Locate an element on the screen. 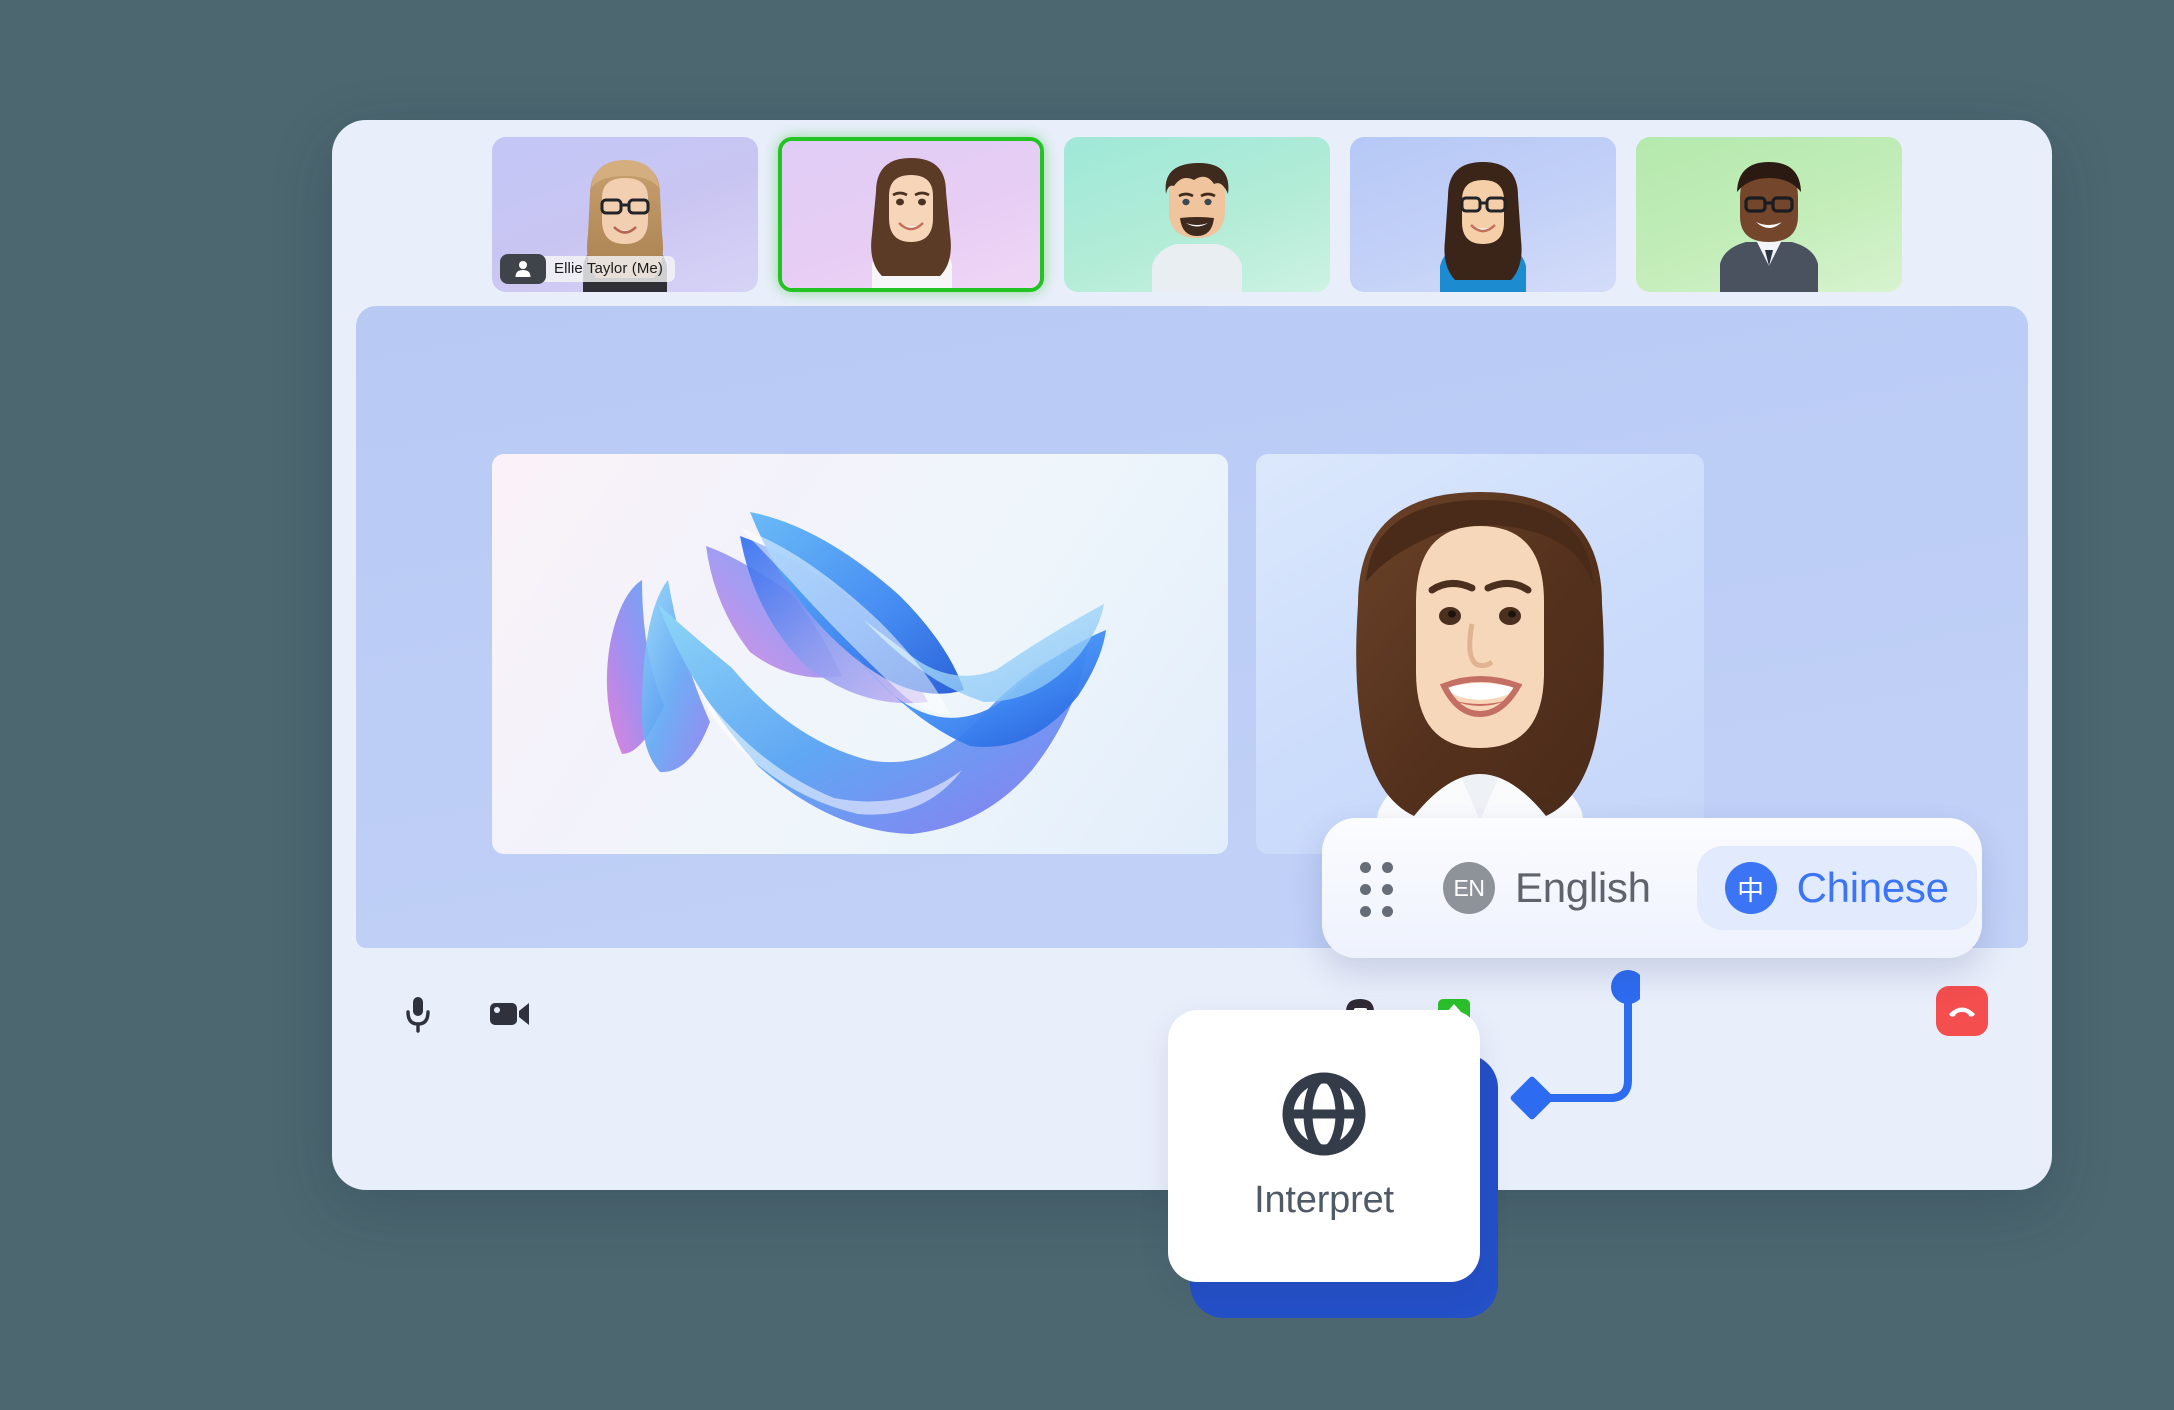  participant-thumbnail-active is located at coordinates (911, 214).